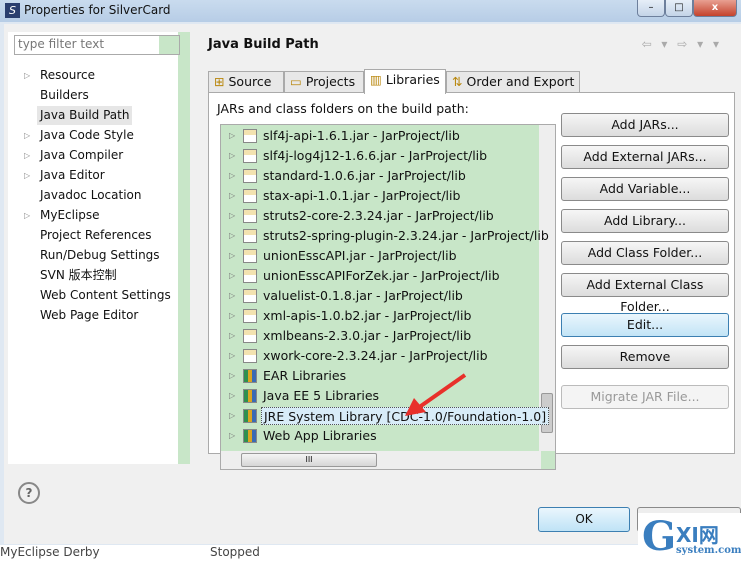  Describe the element at coordinates (305, 375) in the screenshot. I see `entry-label: EAR Libraries` at that location.